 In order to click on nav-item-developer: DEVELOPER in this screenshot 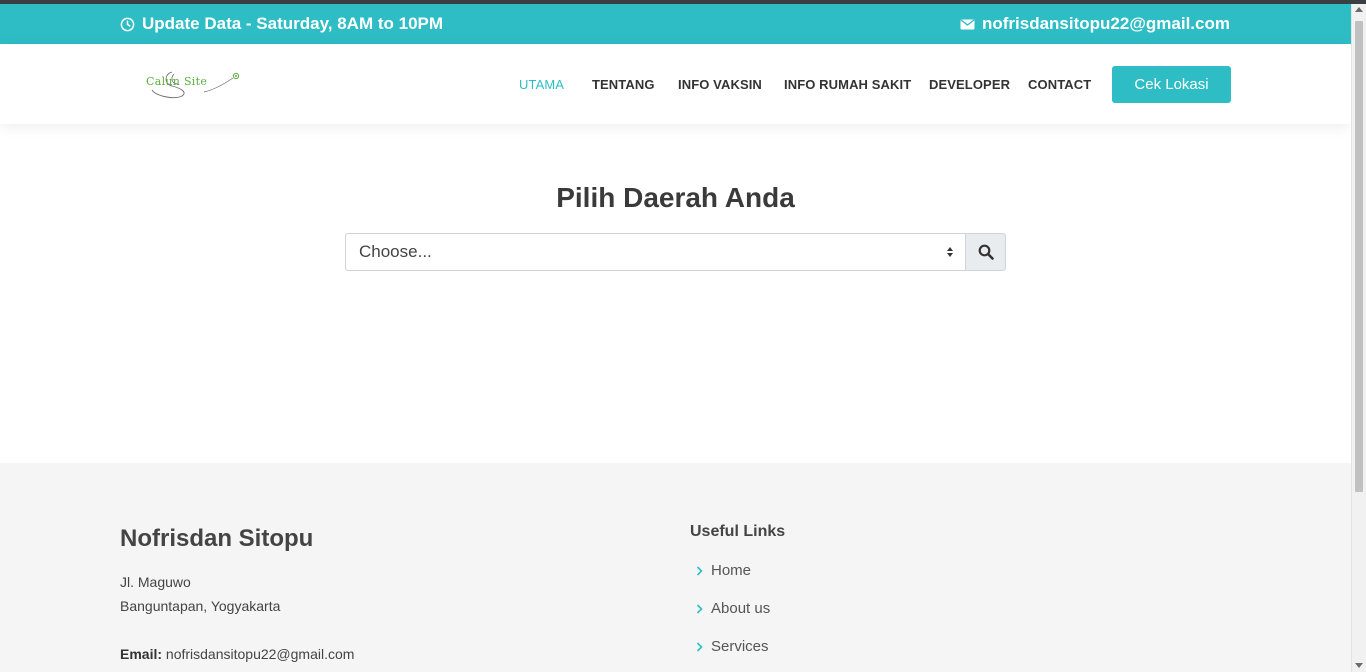, I will do `click(969, 84)`.